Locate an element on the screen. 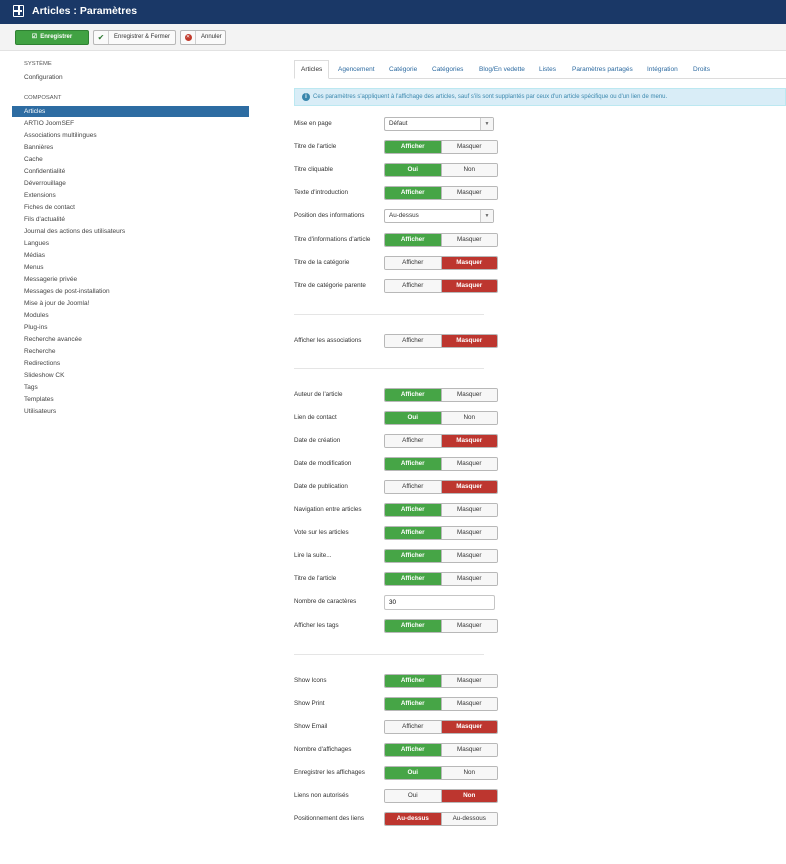 The height and width of the screenshot is (864, 786). sidebar-item-recherche: Recherche is located at coordinates (130, 351).